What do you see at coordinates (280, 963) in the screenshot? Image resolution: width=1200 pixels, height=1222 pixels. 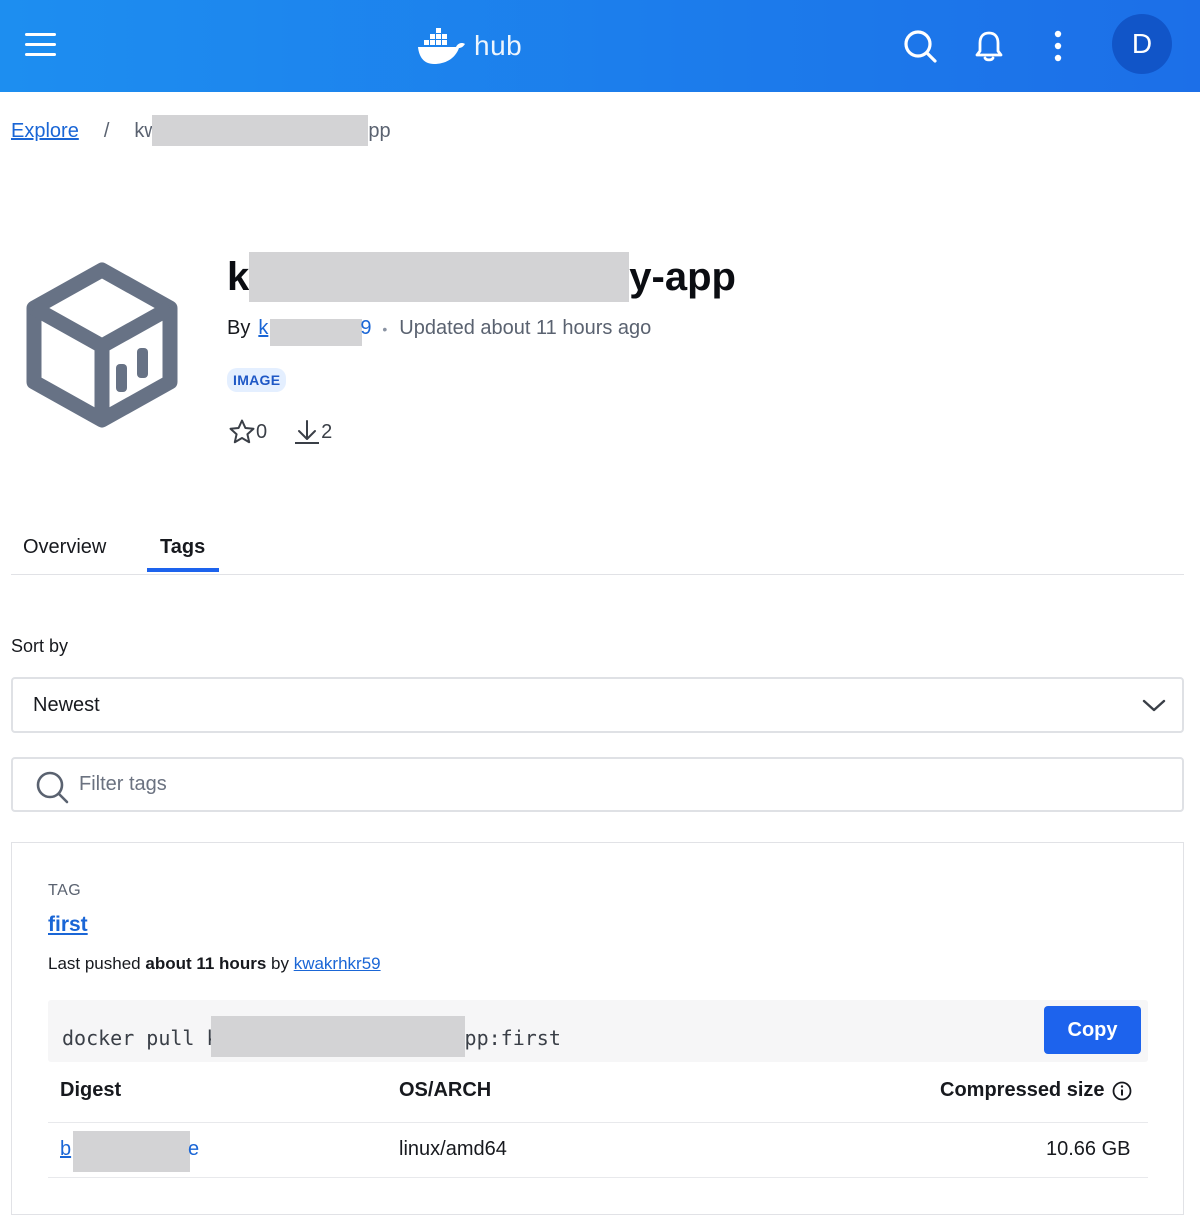 I see `pushed-by: by` at bounding box center [280, 963].